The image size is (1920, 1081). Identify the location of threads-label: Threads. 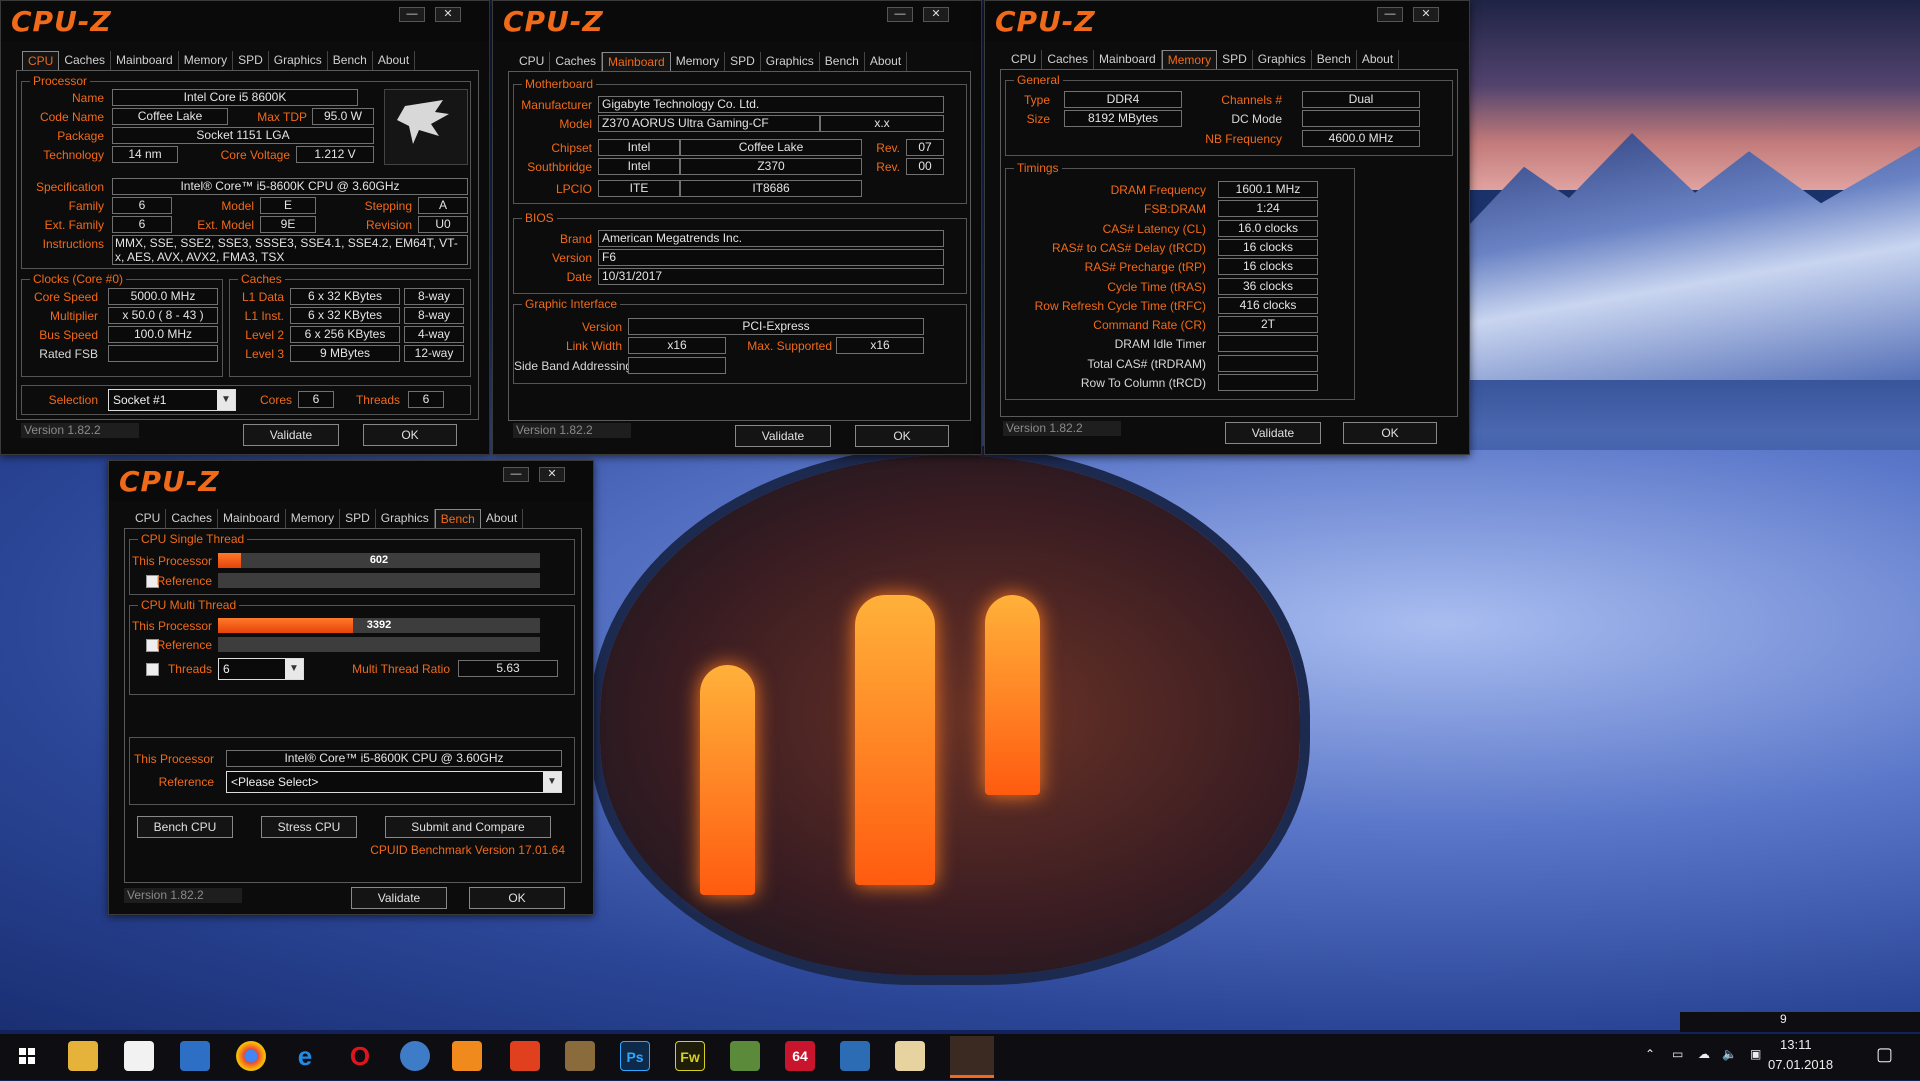
(189, 669).